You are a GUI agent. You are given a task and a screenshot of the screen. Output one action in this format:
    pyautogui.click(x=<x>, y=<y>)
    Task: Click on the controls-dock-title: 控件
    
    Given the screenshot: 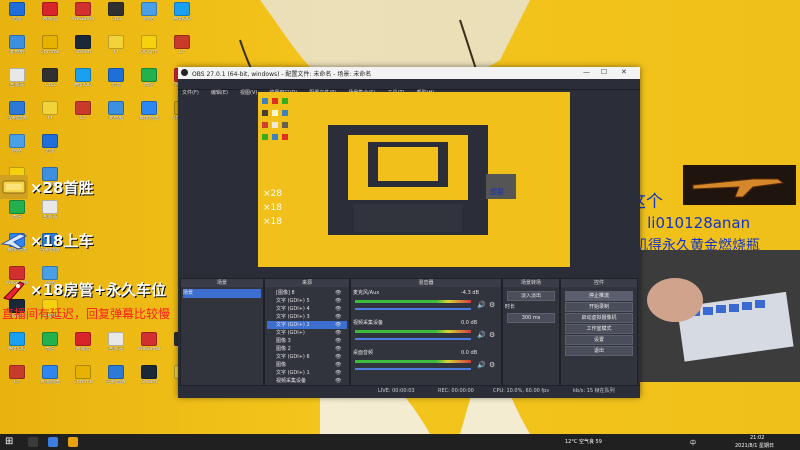 What is the action you would take?
    pyautogui.click(x=599, y=283)
    